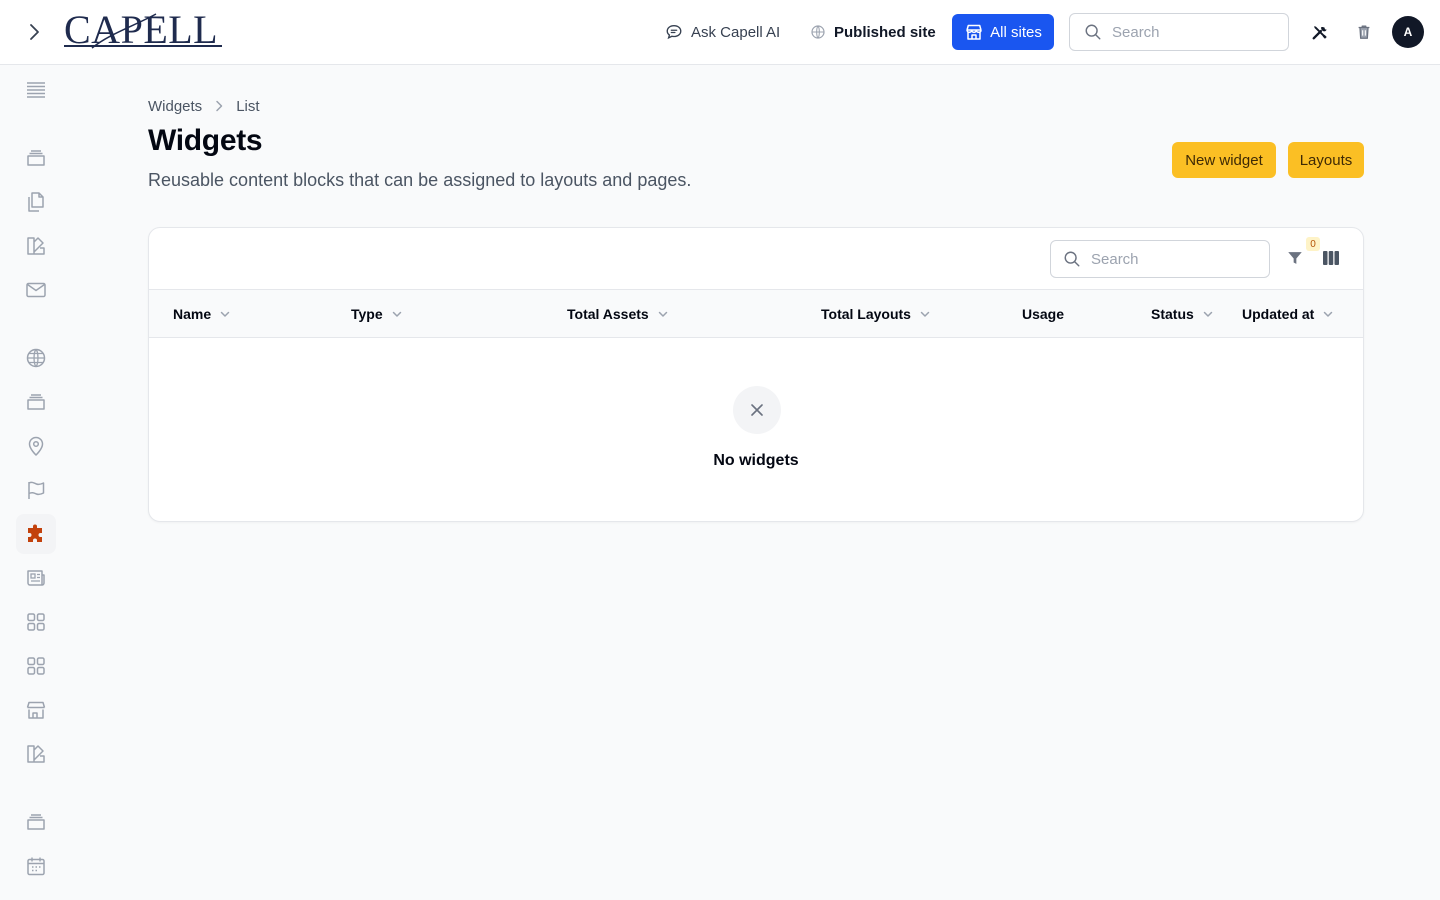  I want to click on tools-button, so click(1320, 32).